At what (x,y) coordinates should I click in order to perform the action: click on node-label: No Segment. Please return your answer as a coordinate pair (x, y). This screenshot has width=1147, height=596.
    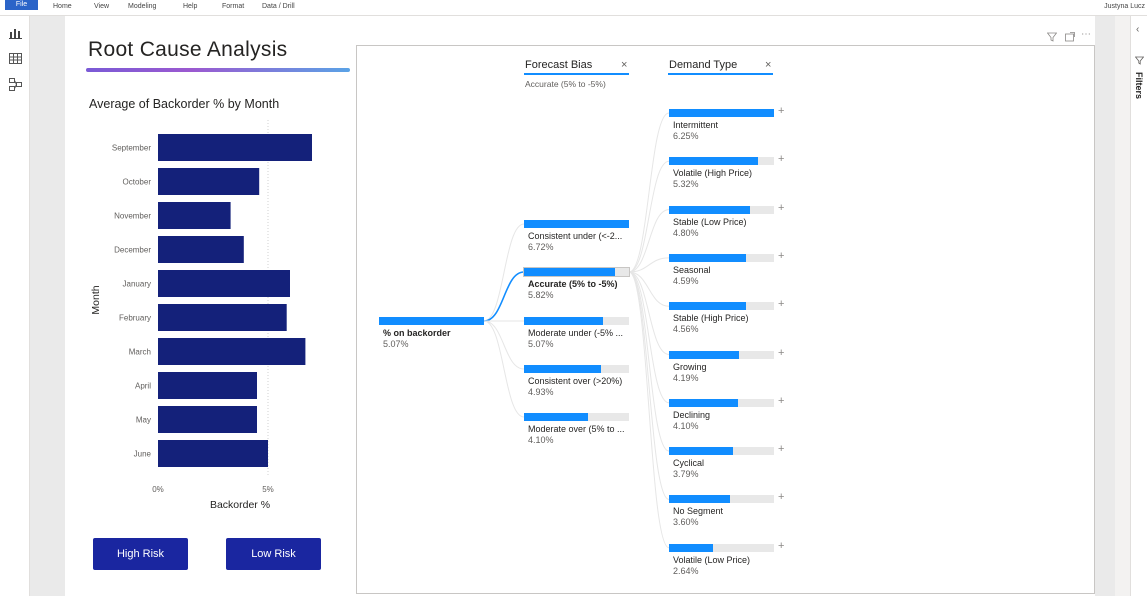
    Looking at the image, I should click on (698, 511).